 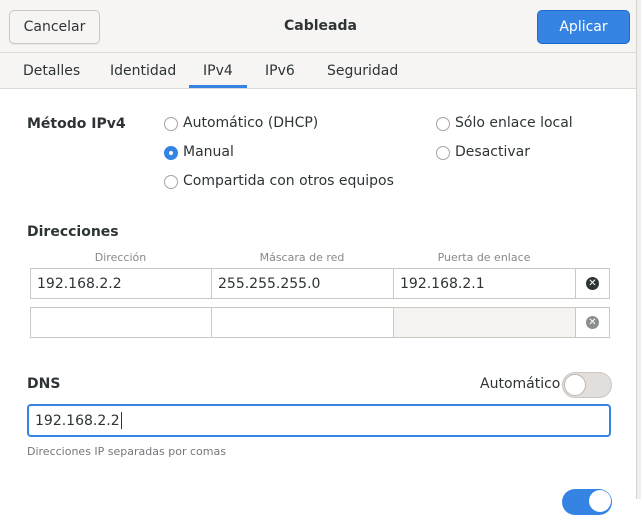 What do you see at coordinates (171, 124) in the screenshot?
I see `radio-dhcp` at bounding box center [171, 124].